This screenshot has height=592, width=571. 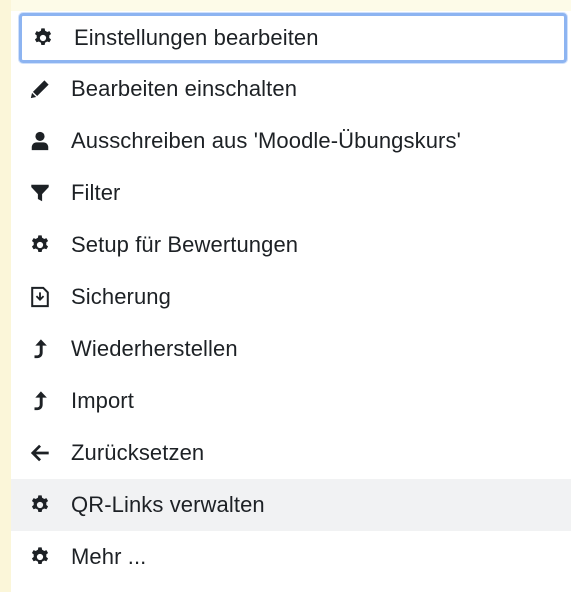 I want to click on file-icon, so click(x=40, y=297).